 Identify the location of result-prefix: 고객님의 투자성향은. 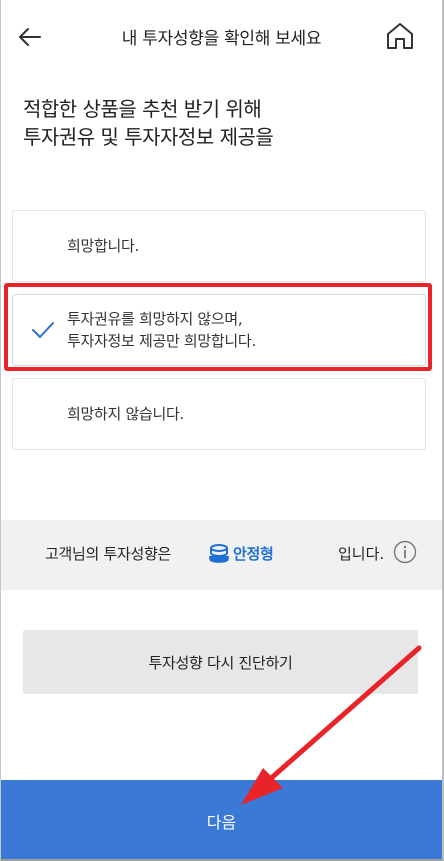
(108, 554).